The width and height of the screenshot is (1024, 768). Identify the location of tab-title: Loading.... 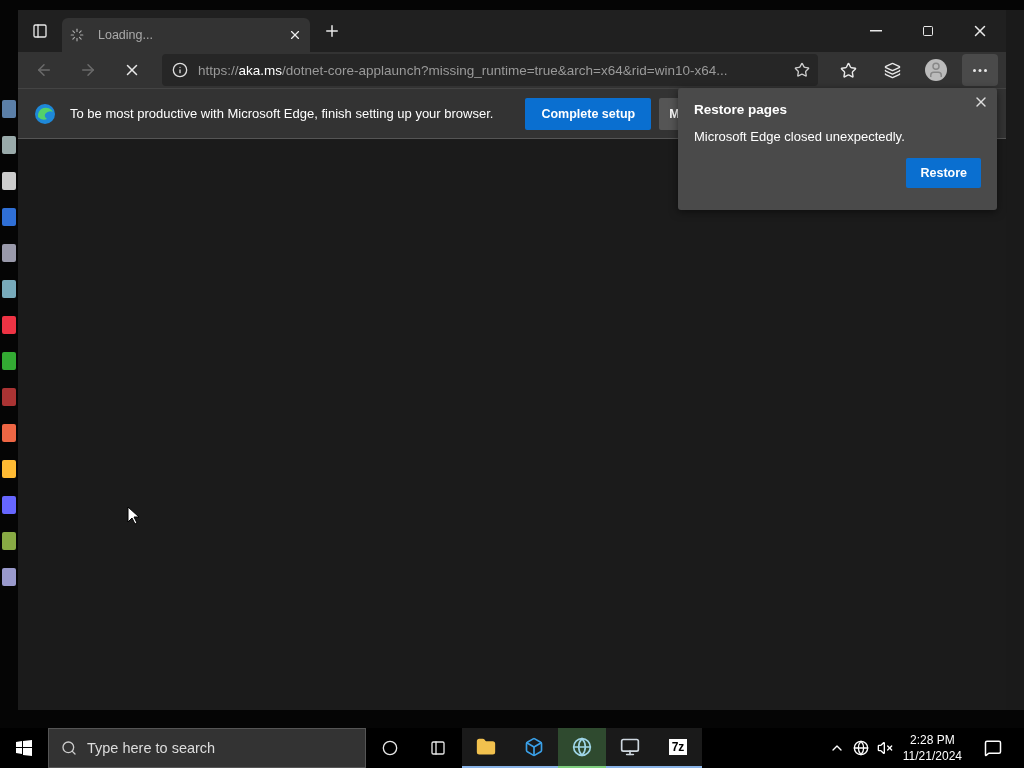
(126, 35).